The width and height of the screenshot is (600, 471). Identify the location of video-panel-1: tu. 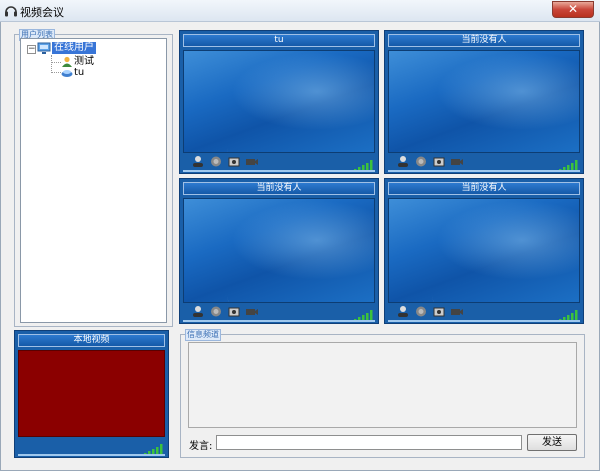
(279, 102).